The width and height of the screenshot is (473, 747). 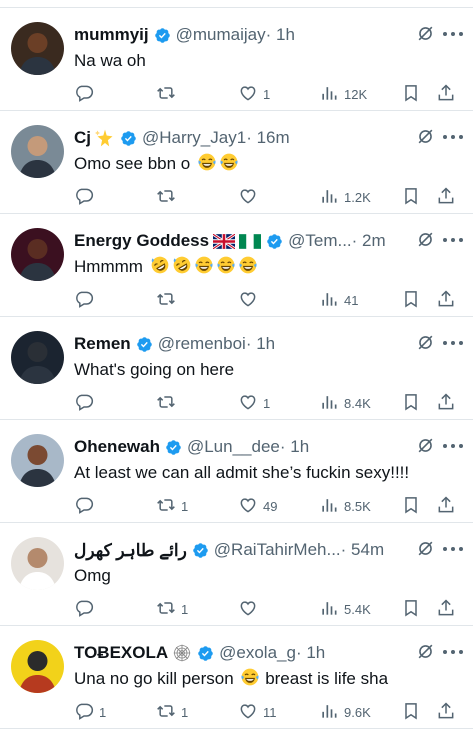 What do you see at coordinates (121, 653) in the screenshot?
I see `display-name: TOɃEXOLA` at bounding box center [121, 653].